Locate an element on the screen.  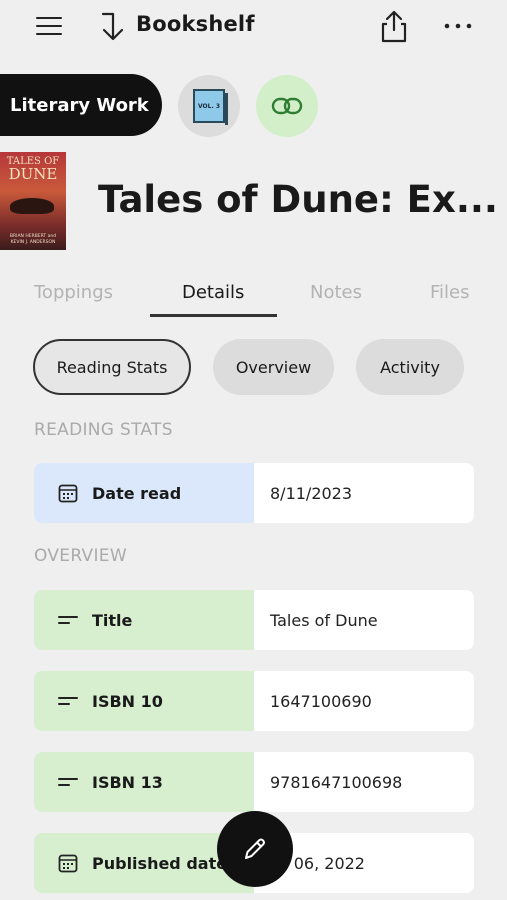
field-key: Date read is located at coordinates (144, 493).